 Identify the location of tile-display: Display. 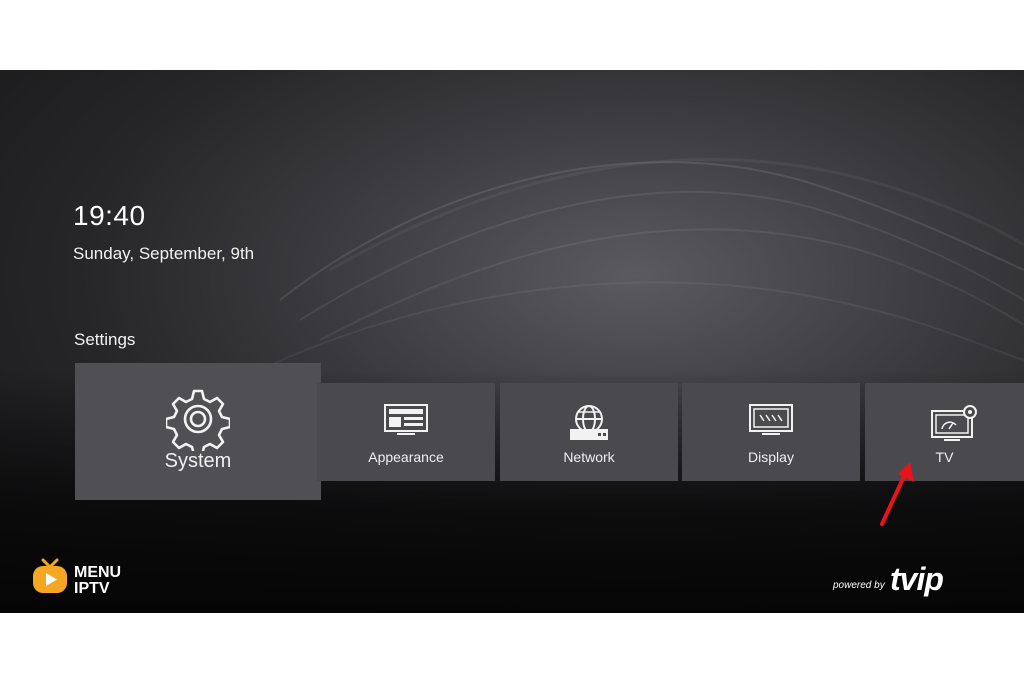
(771, 432).